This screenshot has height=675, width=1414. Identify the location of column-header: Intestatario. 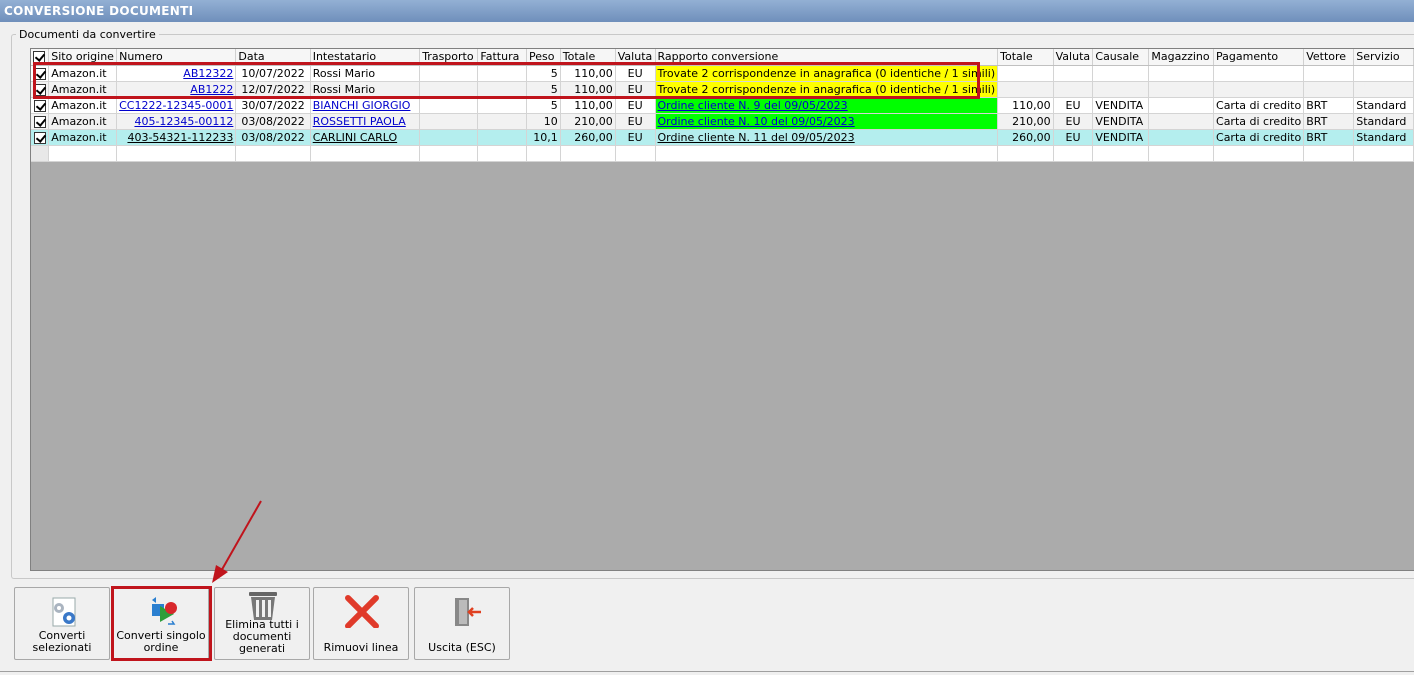
(365, 57).